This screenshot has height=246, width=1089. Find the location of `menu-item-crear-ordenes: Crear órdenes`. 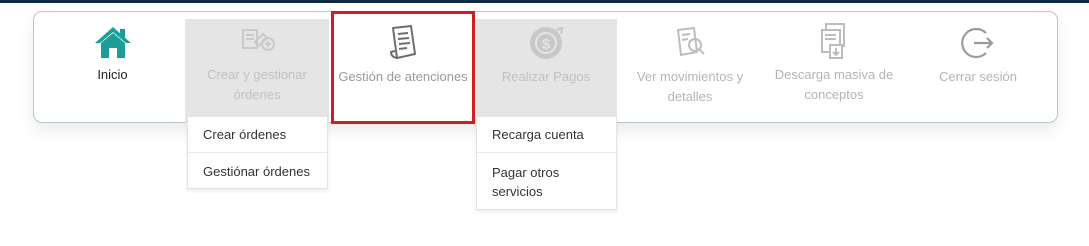

menu-item-crear-ordenes: Crear órdenes is located at coordinates (257, 135).